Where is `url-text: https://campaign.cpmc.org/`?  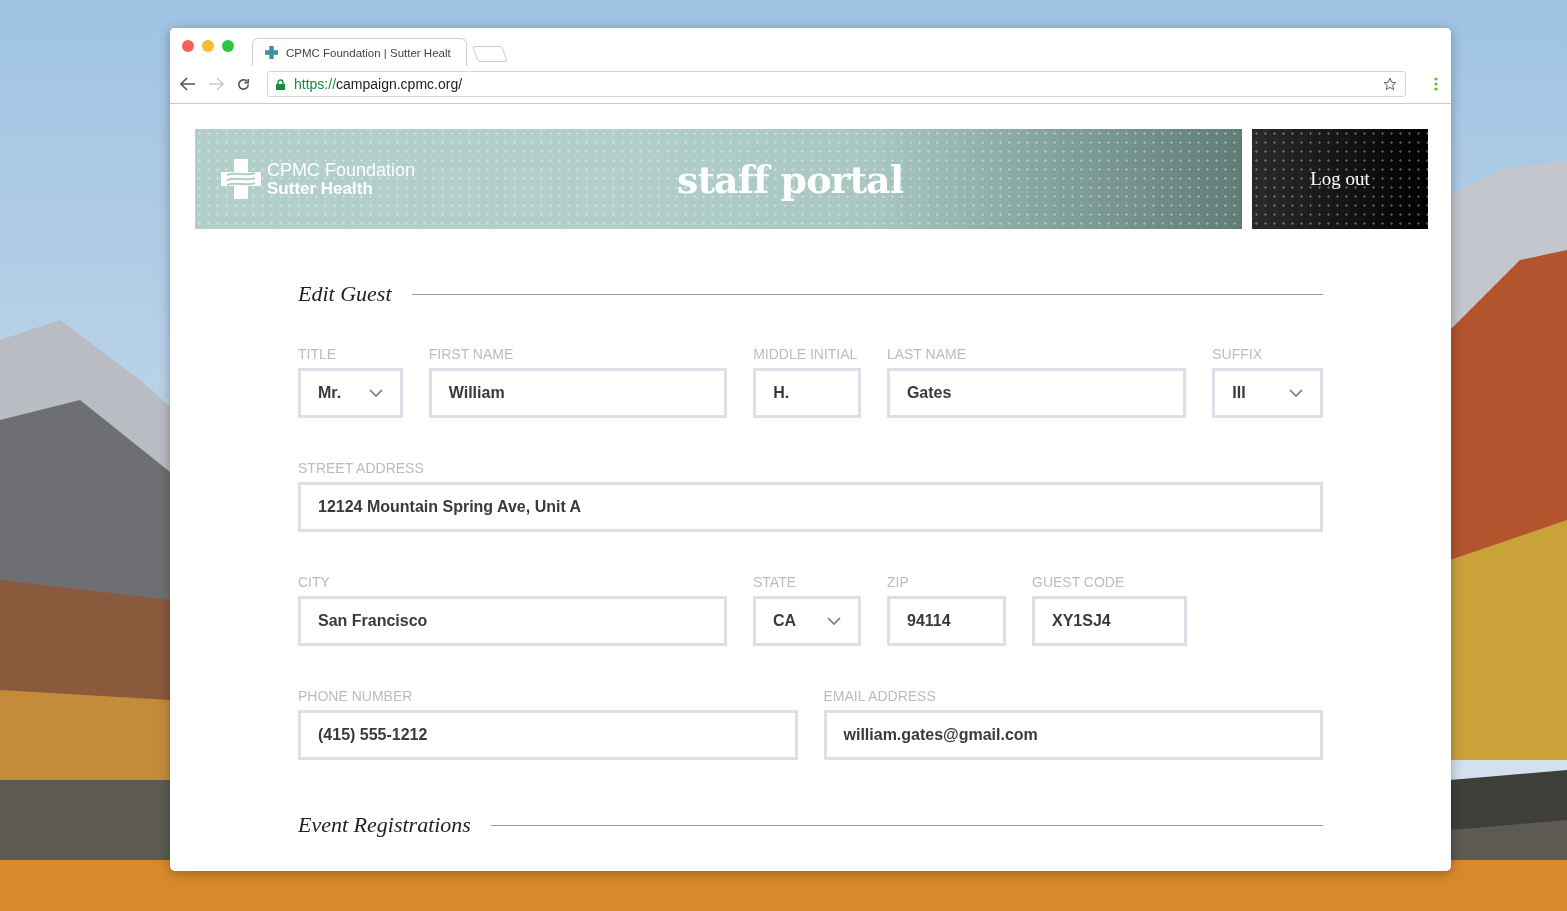
url-text: https://campaign.cpmc.org/ is located at coordinates (378, 84).